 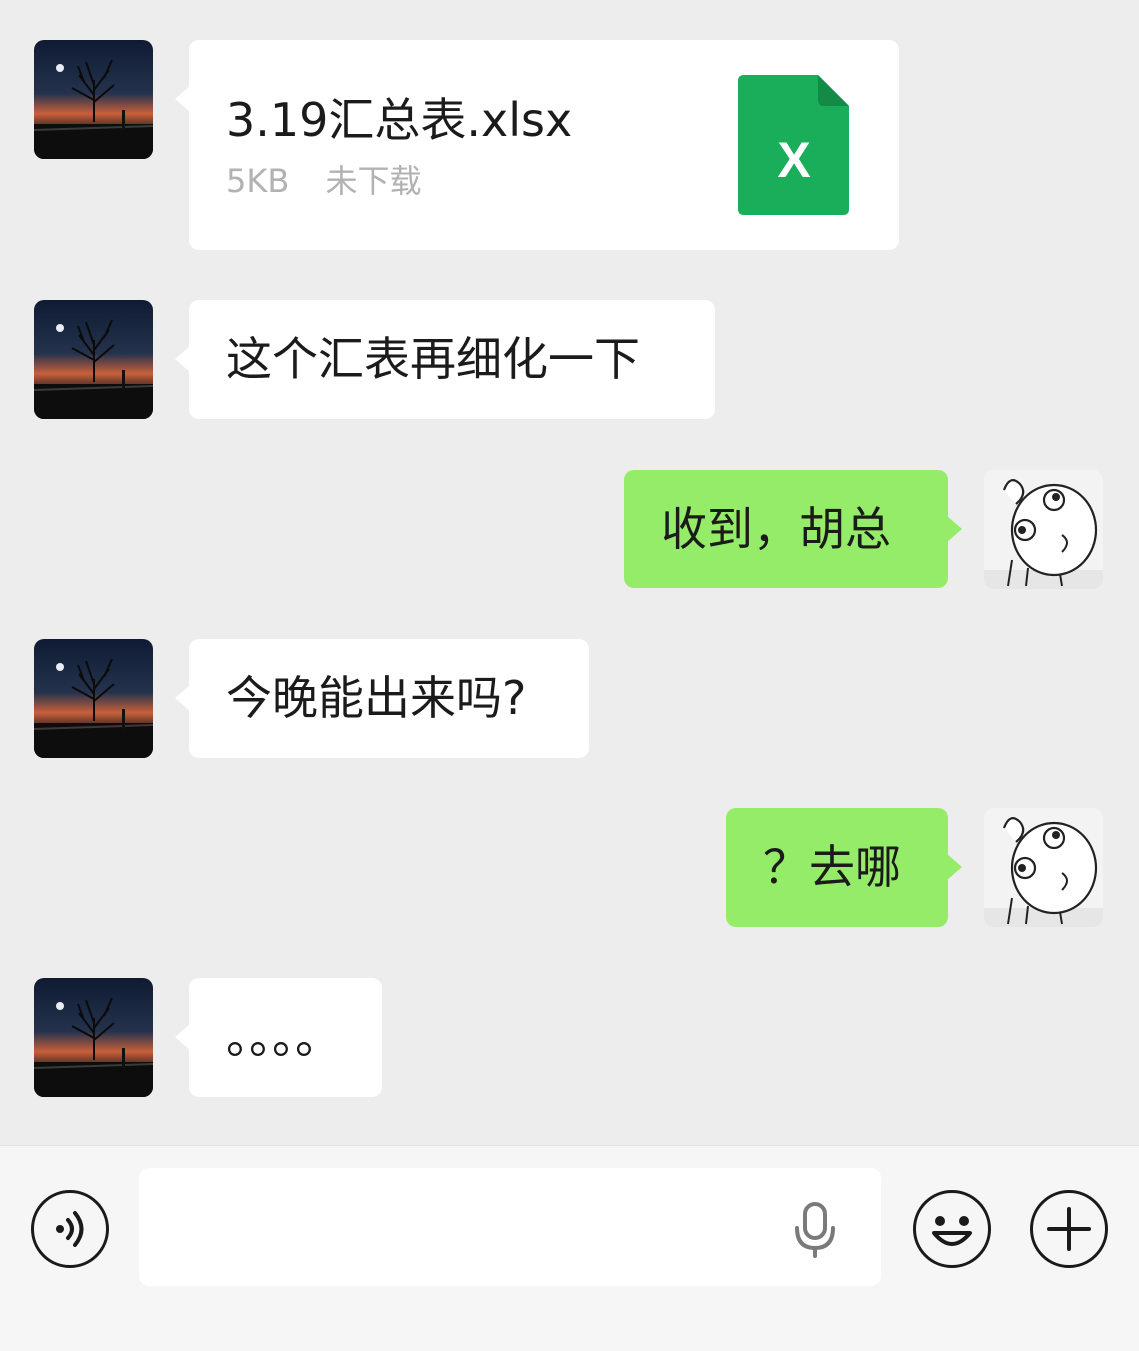 What do you see at coordinates (471, 1228) in the screenshot?
I see `message-input` at bounding box center [471, 1228].